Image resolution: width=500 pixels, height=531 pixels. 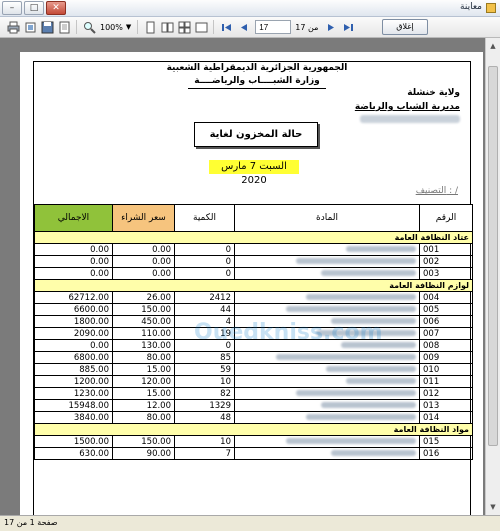 I want to click on cell-qty: 0, so click(x=204, y=261).